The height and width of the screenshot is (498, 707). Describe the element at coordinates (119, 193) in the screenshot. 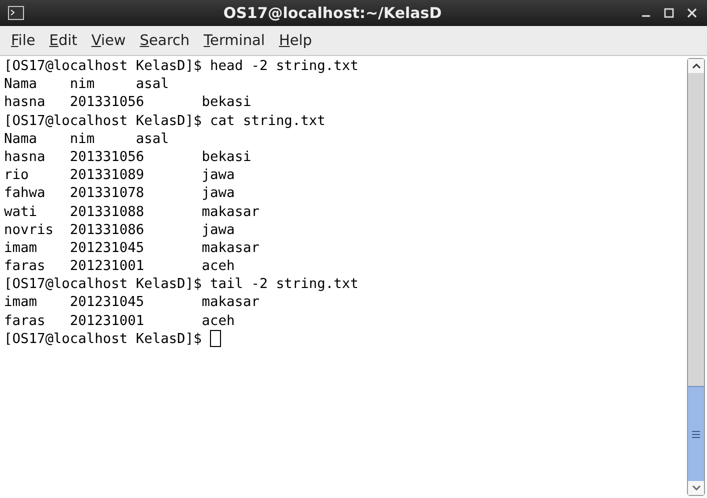

I see `terminal-line: fahwa 201331078 jawa` at that location.